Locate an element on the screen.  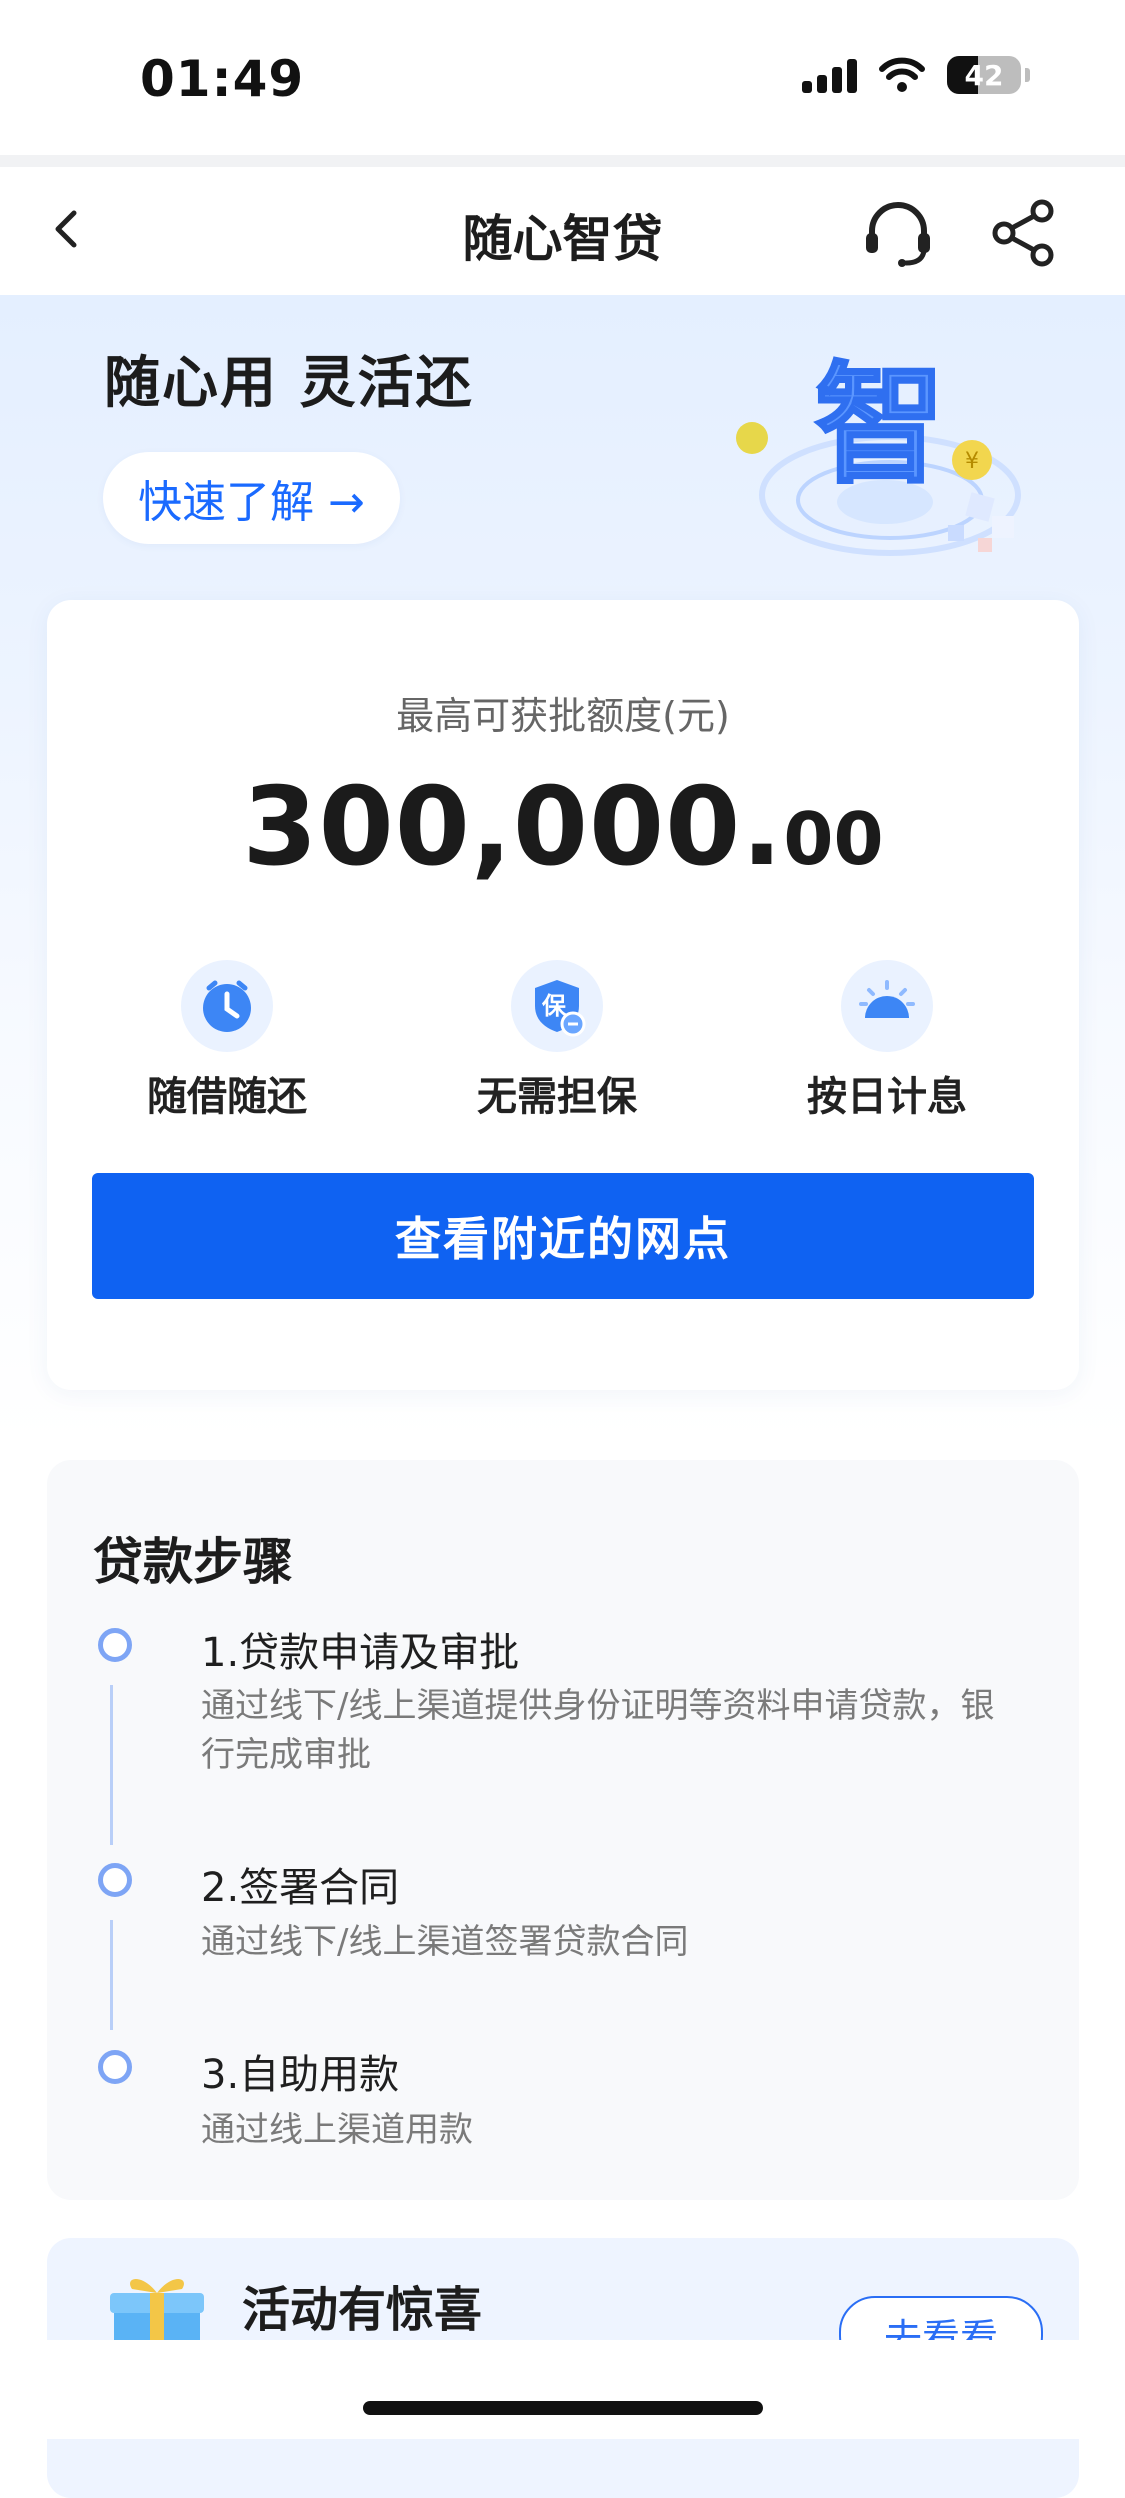
feature-item: 按日计息 is located at coordinates (887, 1041).